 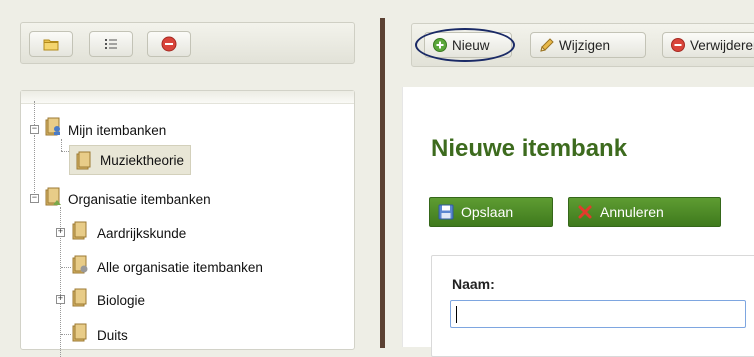 I want to click on save-button: Opslaan, so click(x=491, y=212).